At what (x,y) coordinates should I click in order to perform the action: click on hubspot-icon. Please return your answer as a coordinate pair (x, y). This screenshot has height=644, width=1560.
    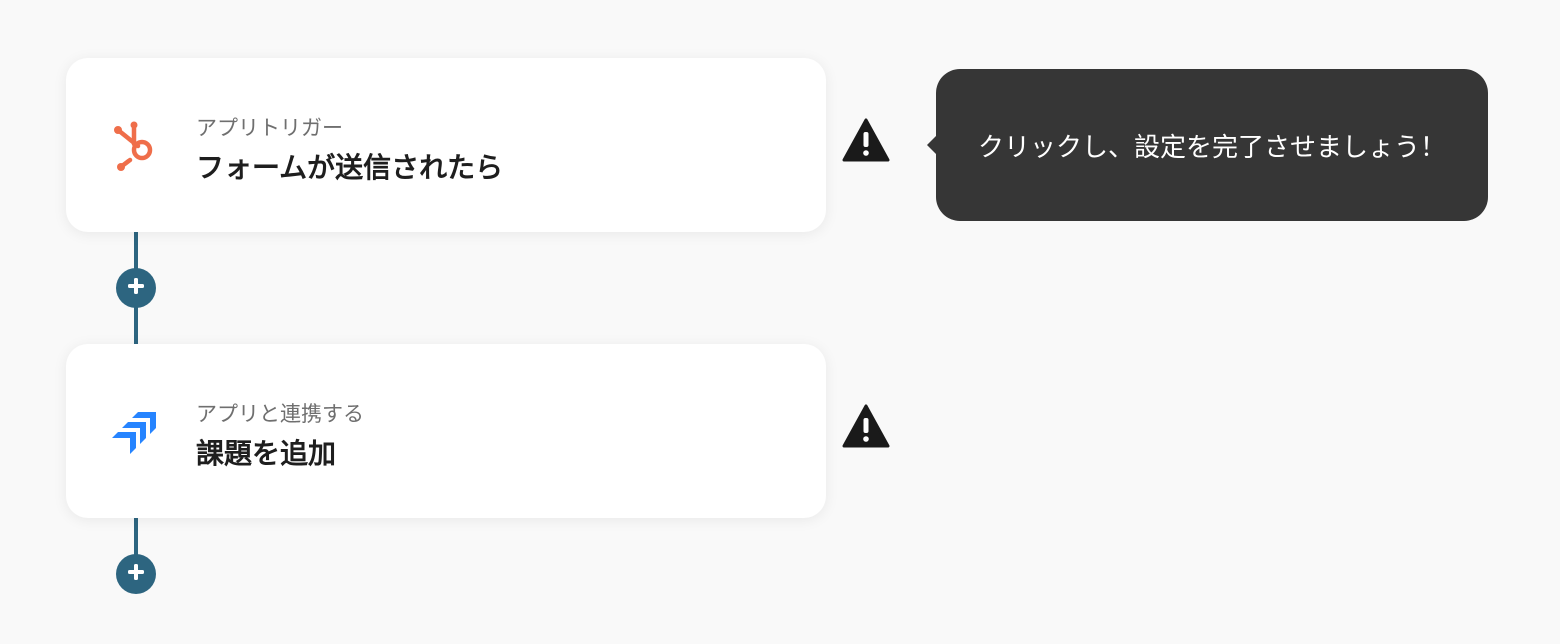
    Looking at the image, I should click on (138, 148).